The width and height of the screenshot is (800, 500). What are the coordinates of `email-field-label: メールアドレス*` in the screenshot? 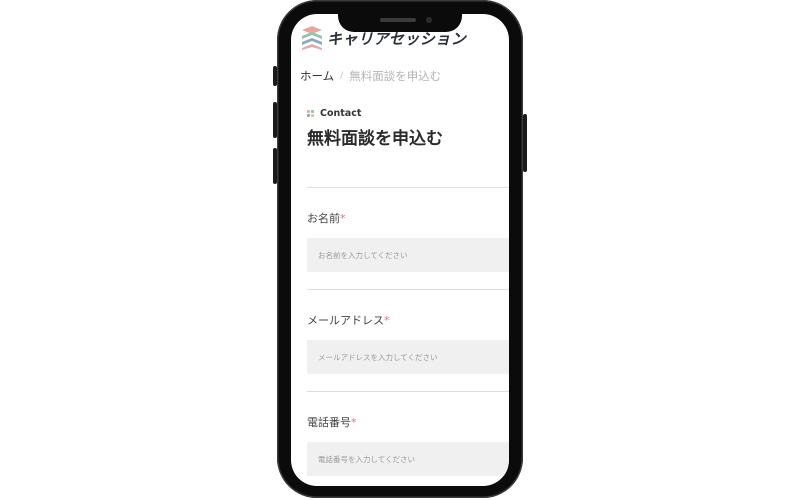 It's located at (348, 320).